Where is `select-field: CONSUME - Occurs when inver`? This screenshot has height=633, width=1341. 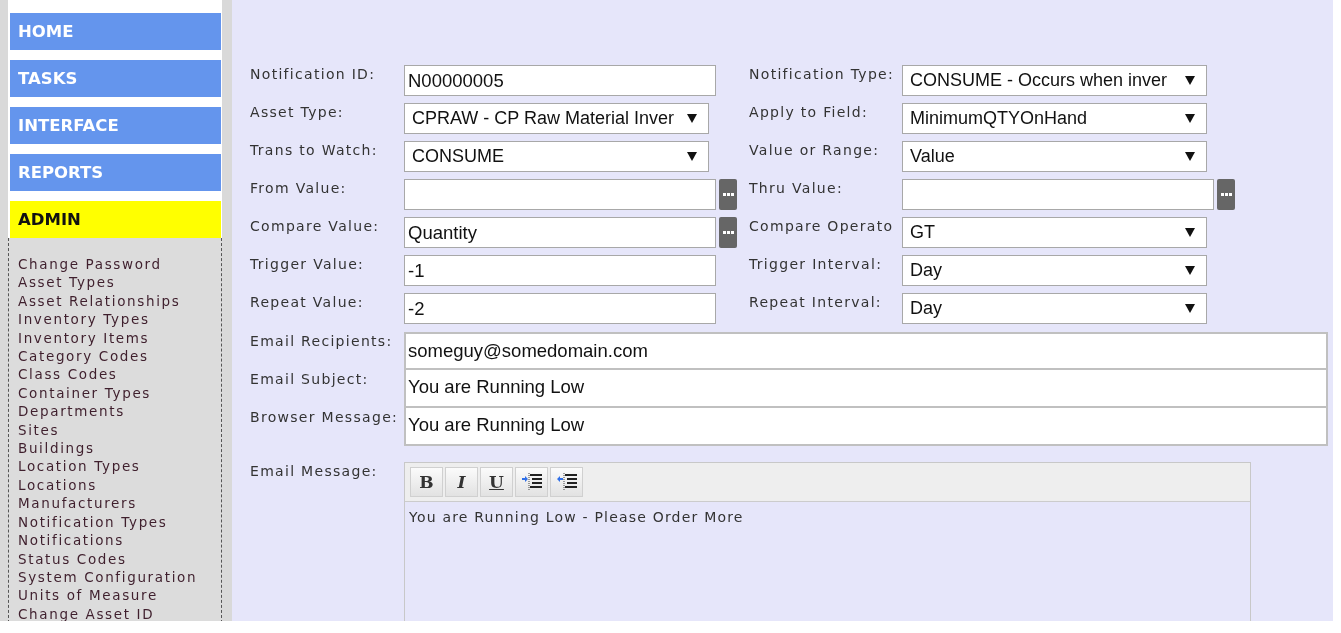 select-field: CONSUME - Occurs when inver is located at coordinates (1054, 80).